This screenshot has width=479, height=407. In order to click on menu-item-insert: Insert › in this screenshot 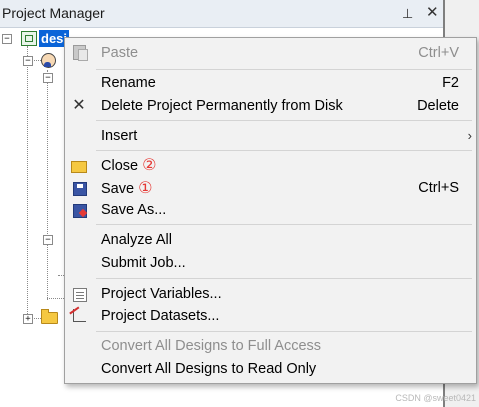, I will do `click(270, 136)`.